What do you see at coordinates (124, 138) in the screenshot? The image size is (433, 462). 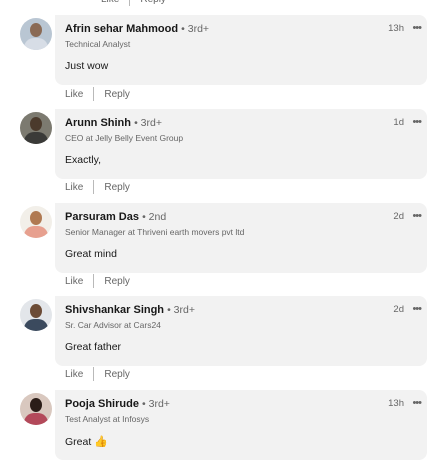 I see `author-headline: CEO at Jelly Belly Event Group` at bounding box center [124, 138].